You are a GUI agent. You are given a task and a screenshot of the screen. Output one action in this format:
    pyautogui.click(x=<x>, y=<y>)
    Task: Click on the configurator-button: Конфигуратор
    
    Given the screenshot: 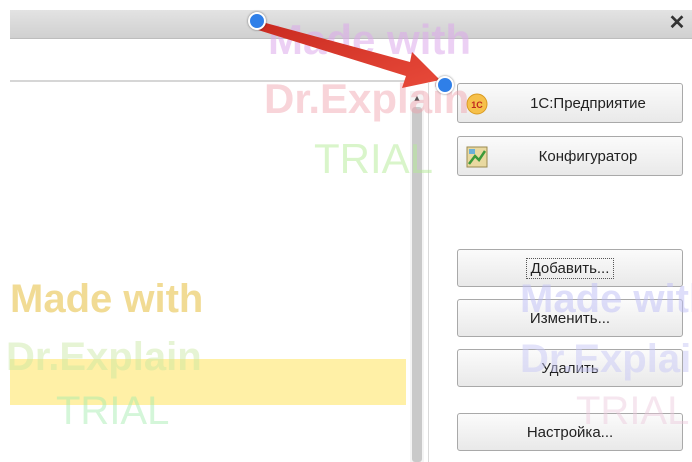 What is the action you would take?
    pyautogui.click(x=570, y=156)
    